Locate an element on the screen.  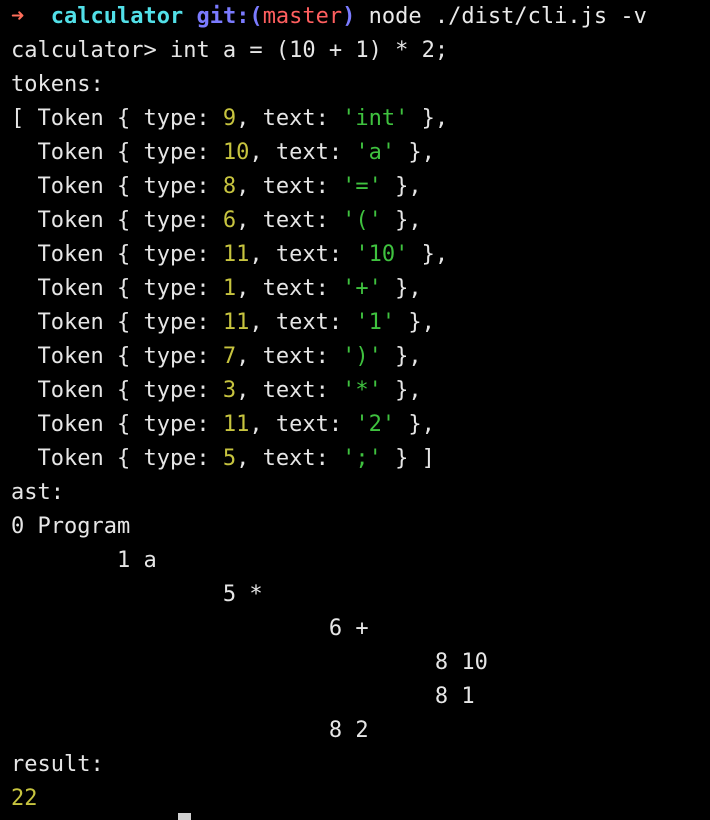
token-line: Token { type: 11, text: '10' }, is located at coordinates (230, 254).